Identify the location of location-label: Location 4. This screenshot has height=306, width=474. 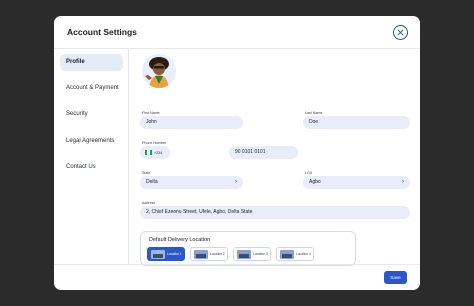
(303, 254).